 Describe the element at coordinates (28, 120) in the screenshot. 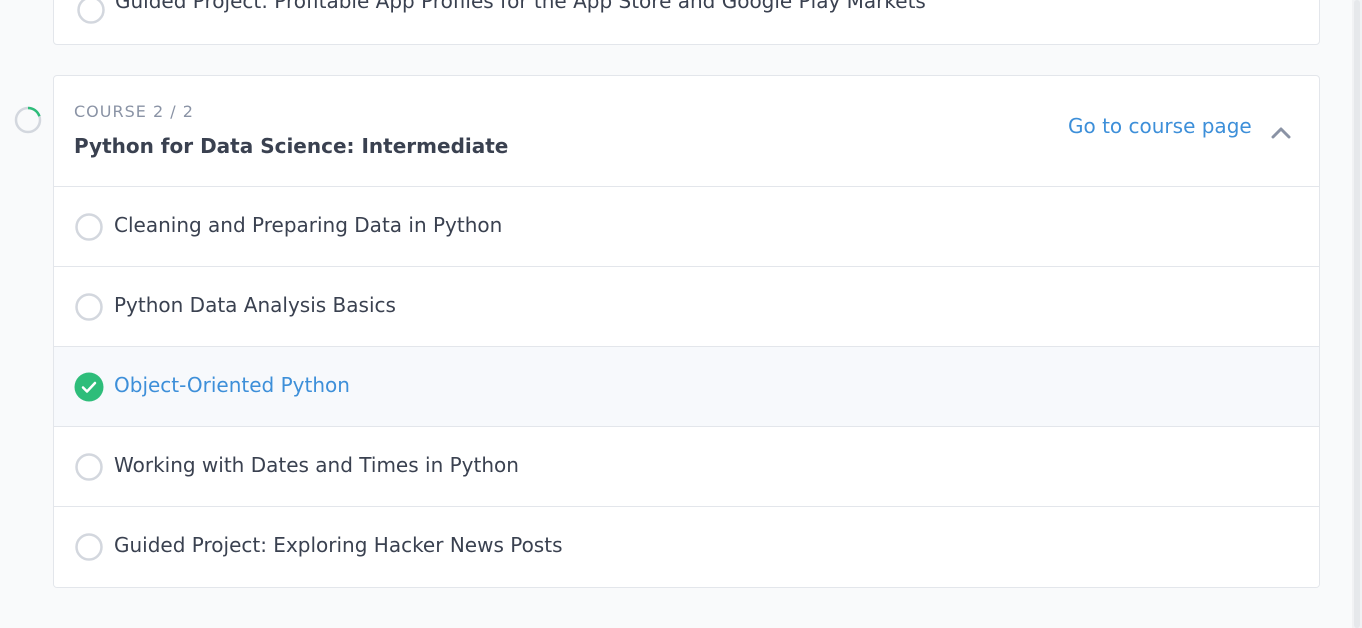

I see `progress-ring-icon` at that location.